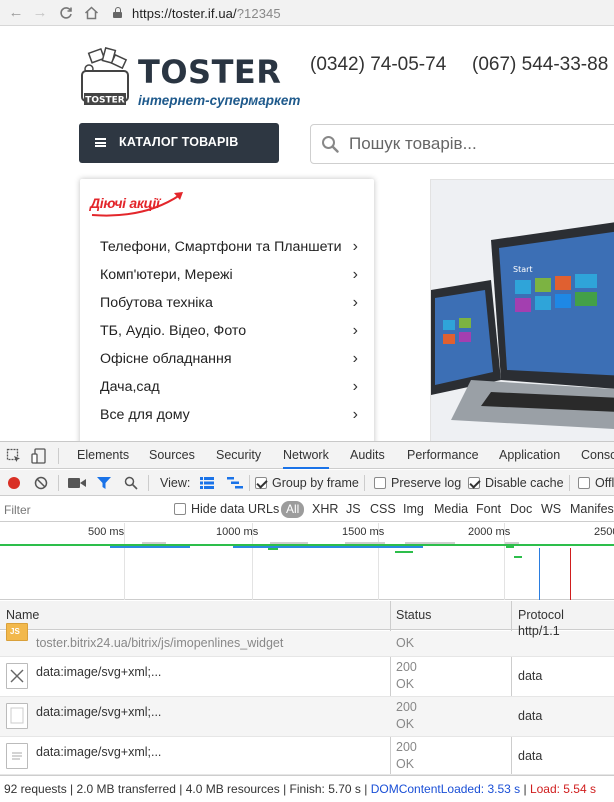 This screenshot has width=614, height=802. What do you see at coordinates (529, 455) in the screenshot?
I see `tab-application: Application` at bounding box center [529, 455].